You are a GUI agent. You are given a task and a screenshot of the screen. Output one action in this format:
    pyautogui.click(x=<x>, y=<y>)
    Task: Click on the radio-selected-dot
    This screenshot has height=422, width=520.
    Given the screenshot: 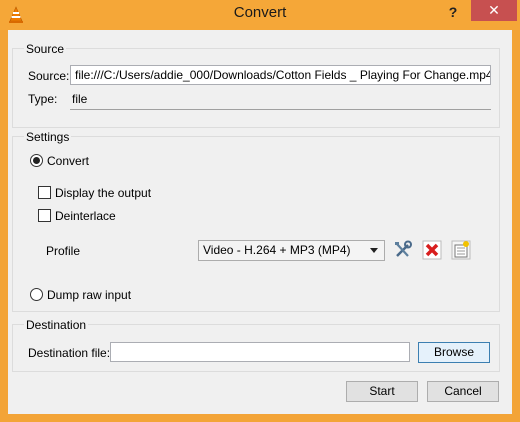 What is the action you would take?
    pyautogui.click(x=36, y=160)
    